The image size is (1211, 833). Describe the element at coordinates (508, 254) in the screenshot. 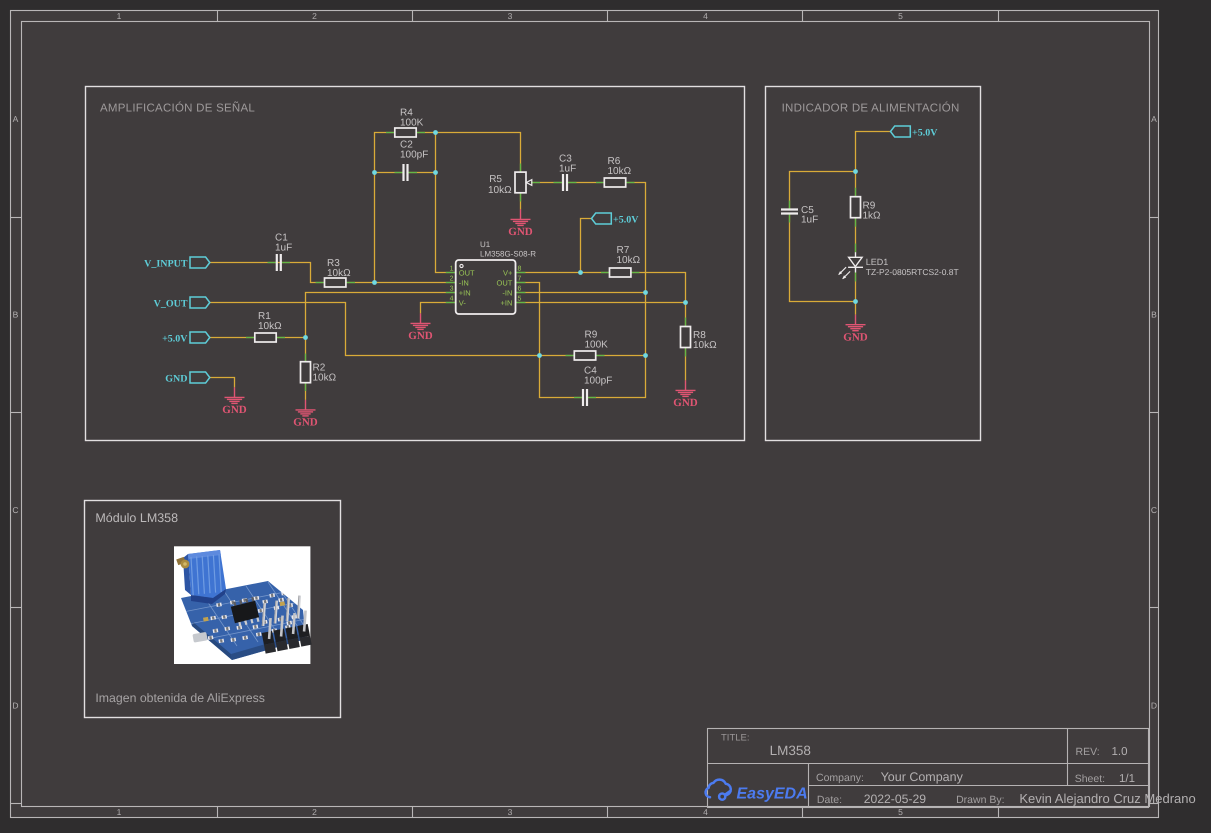

I see `svg-text: LM358G-S08-R` at that location.